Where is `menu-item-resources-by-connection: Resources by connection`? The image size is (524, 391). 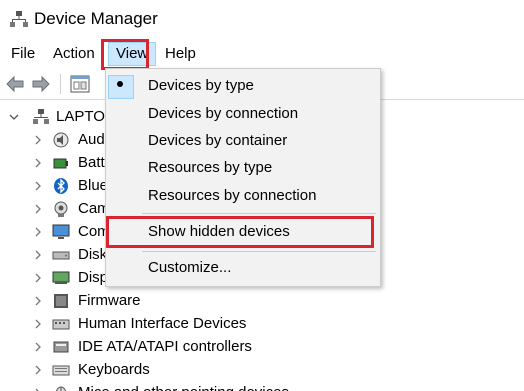
menu-item-resources-by-connection: Resources by connection is located at coordinates (243, 196).